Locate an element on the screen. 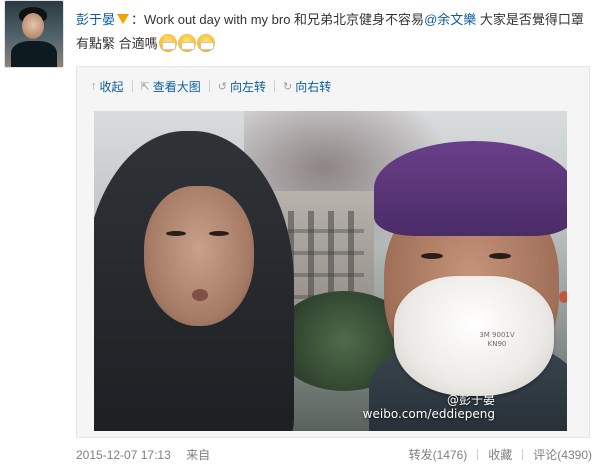 This screenshot has width=598, height=473. author-avatar is located at coordinates (34, 34).